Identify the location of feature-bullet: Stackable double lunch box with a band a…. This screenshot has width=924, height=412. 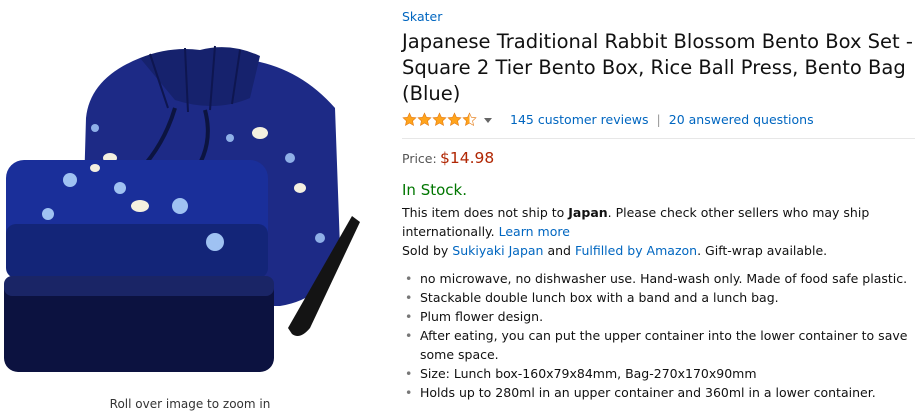
(661, 297).